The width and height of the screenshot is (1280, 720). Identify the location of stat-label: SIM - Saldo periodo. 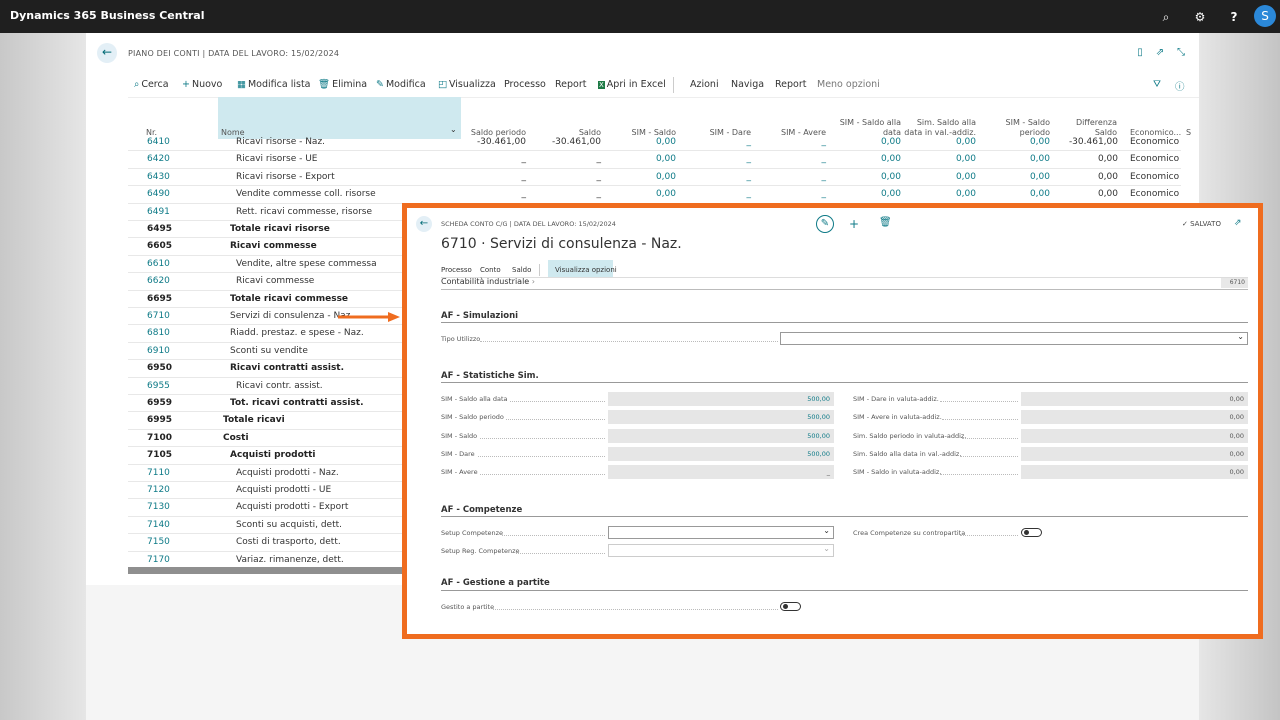
(472, 417).